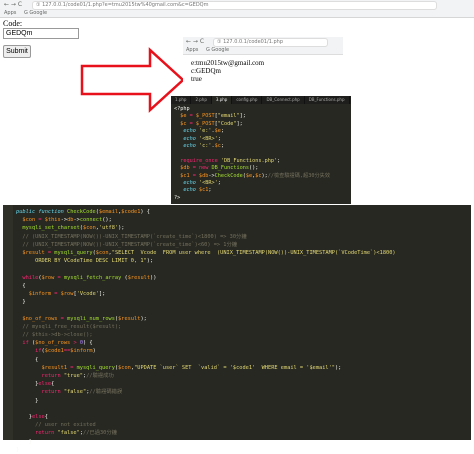 The image size is (474, 454). What do you see at coordinates (192, 50) in the screenshot?
I see `result-bookmark-apps: Apps` at bounding box center [192, 50].